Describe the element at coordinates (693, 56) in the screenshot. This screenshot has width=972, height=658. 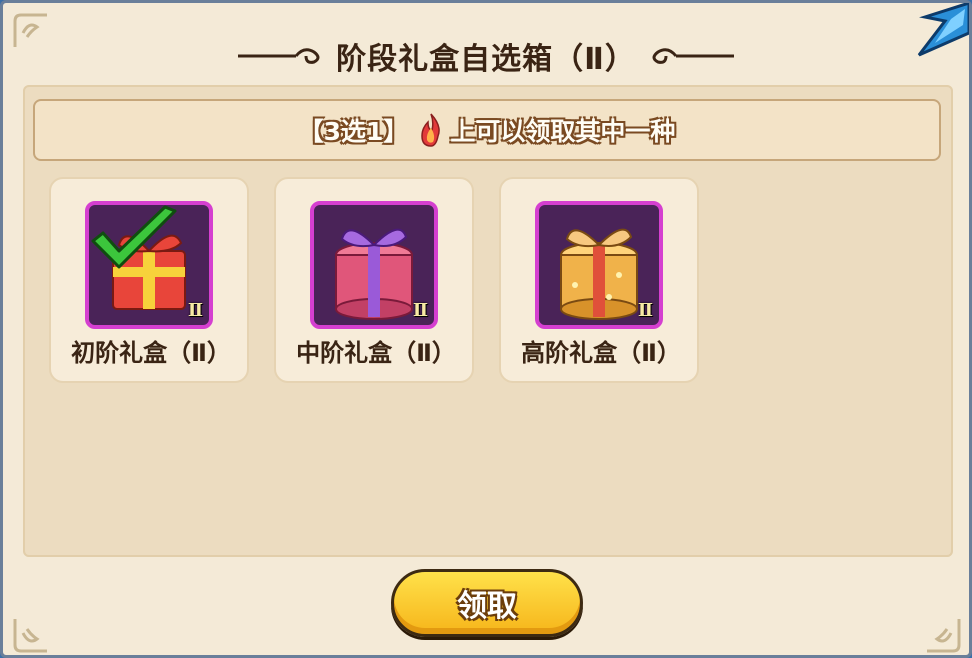
I see `title-ornament-right-icon` at that location.